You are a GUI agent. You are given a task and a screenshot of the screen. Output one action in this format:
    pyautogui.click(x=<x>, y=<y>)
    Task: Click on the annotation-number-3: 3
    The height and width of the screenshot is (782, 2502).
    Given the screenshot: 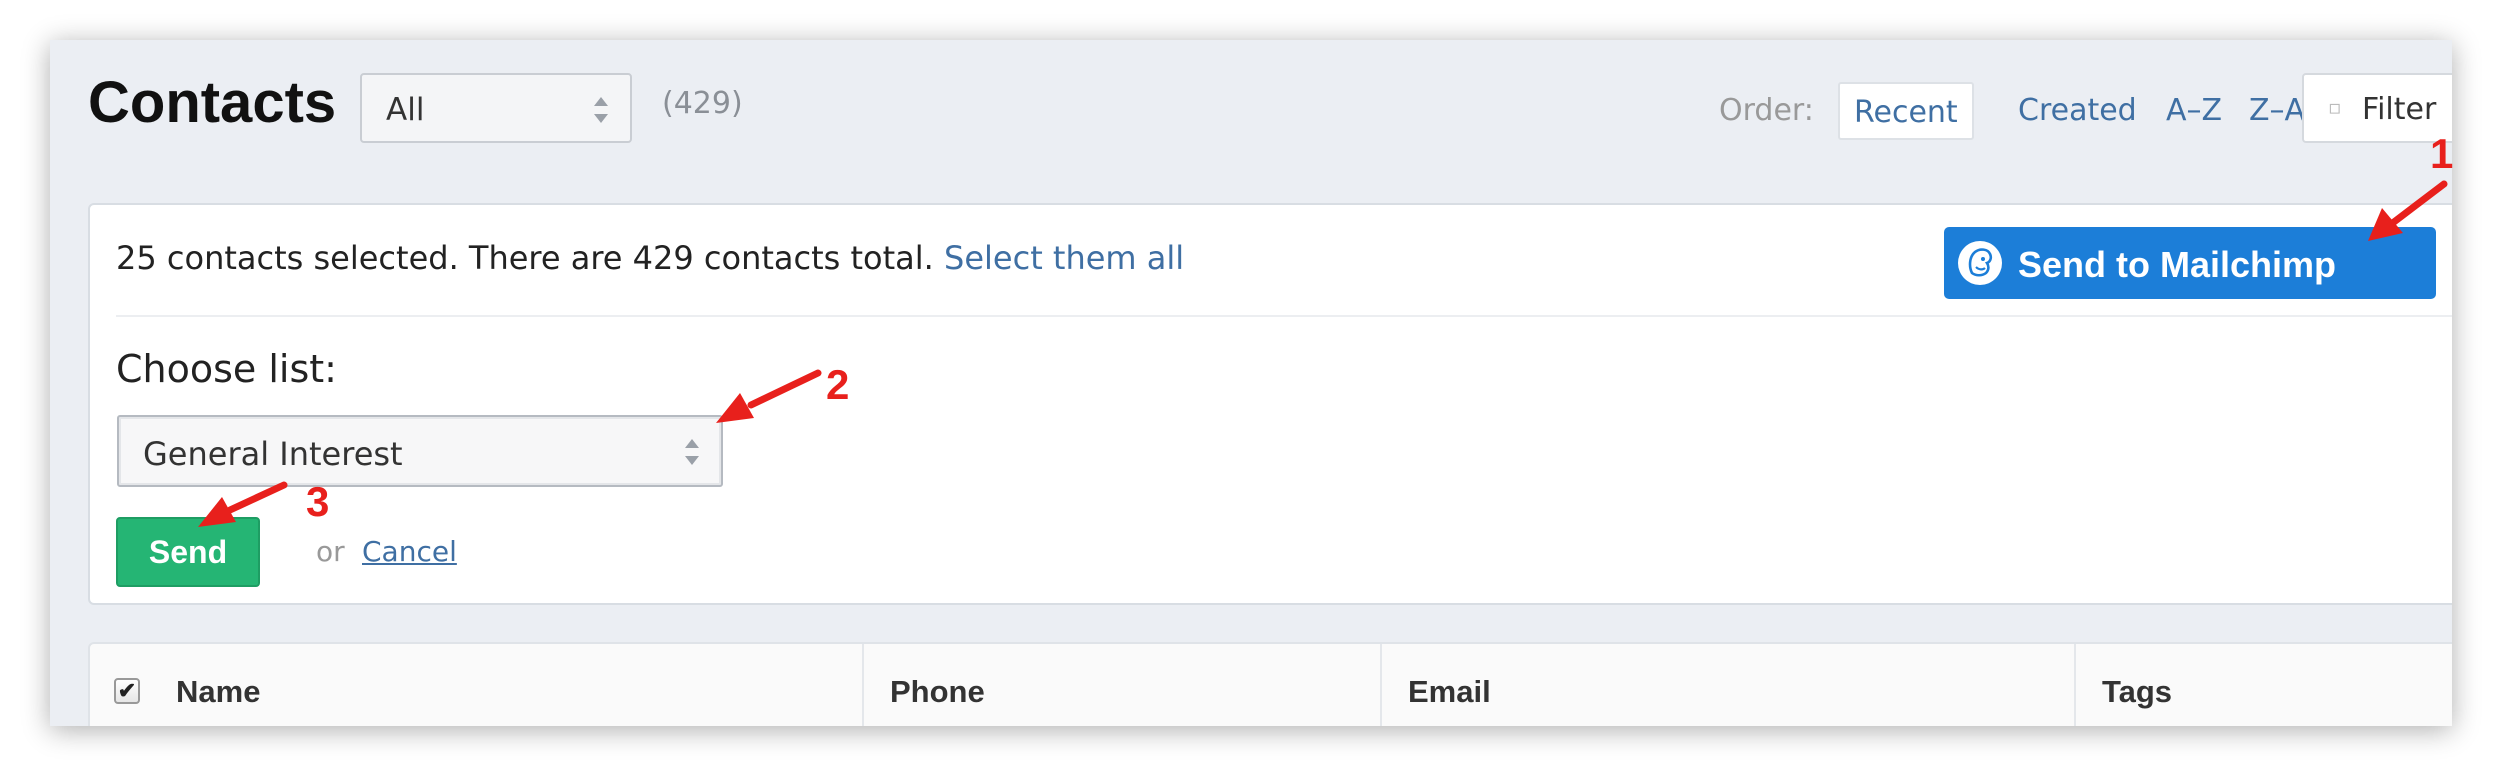 What is the action you would take?
    pyautogui.click(x=317, y=501)
    